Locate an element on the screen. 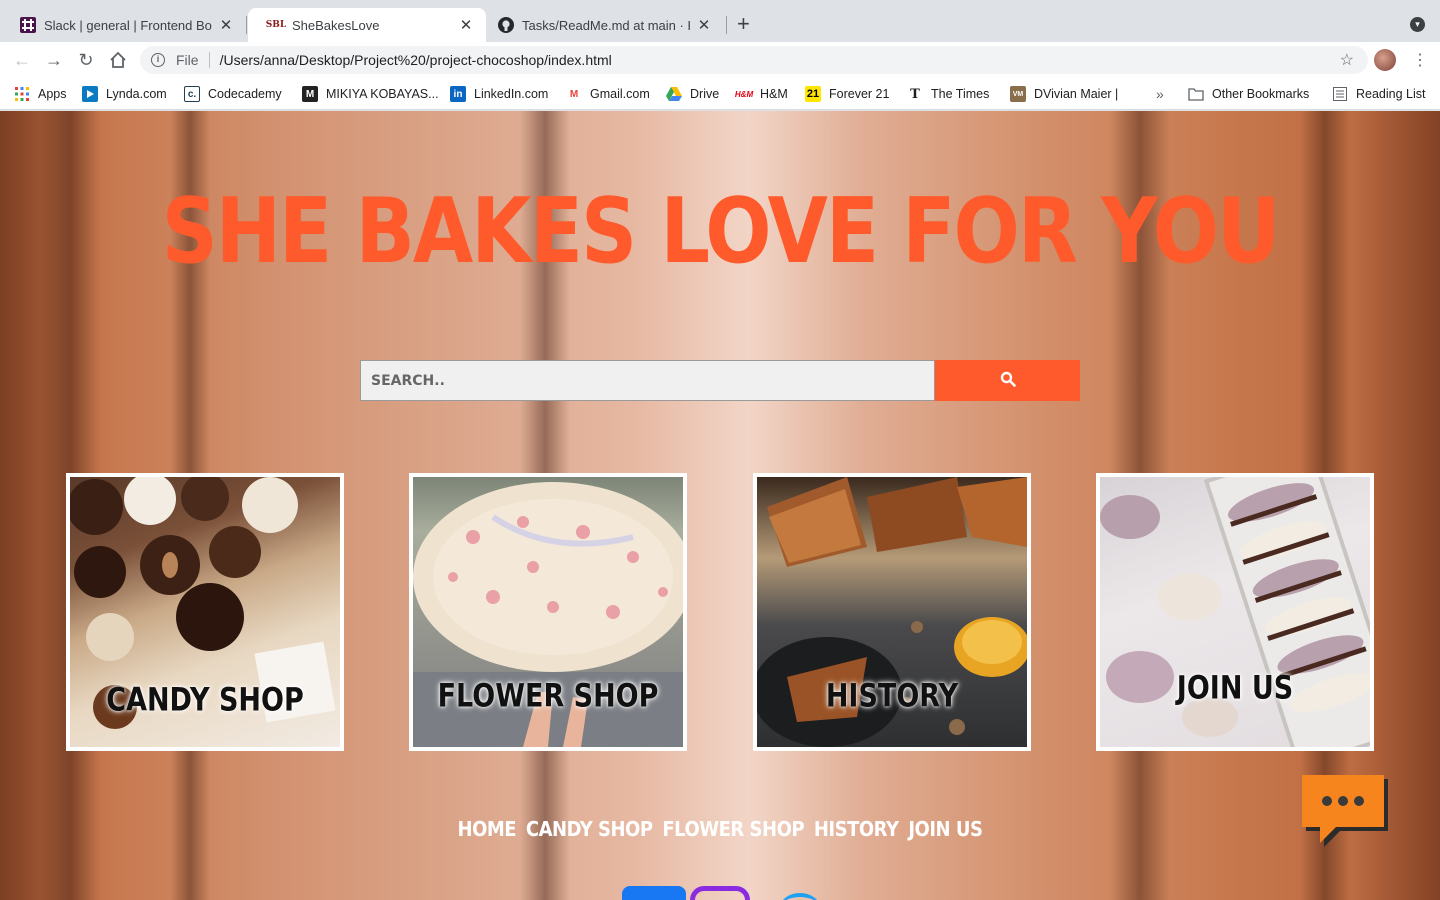 The height and width of the screenshot is (900, 1440). card-join-us: Join Us is located at coordinates (1235, 612).